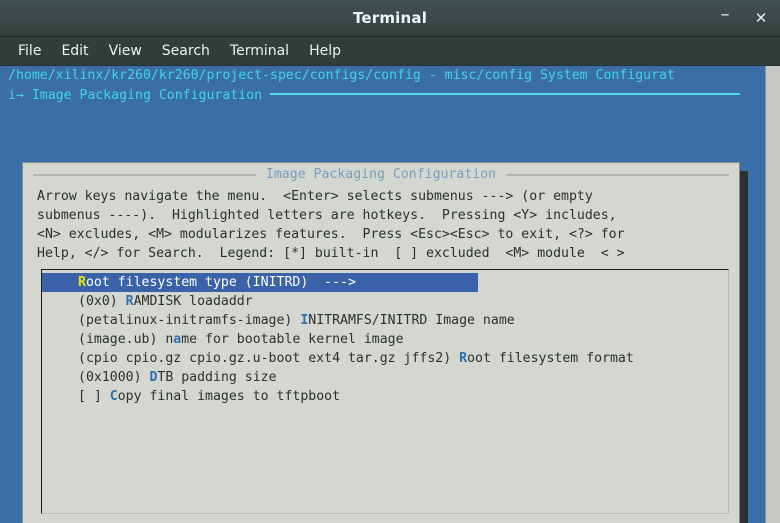 This screenshot has height=523, width=780. Describe the element at coordinates (94, 396) in the screenshot. I see `option-prefix: [ ]` at that location.